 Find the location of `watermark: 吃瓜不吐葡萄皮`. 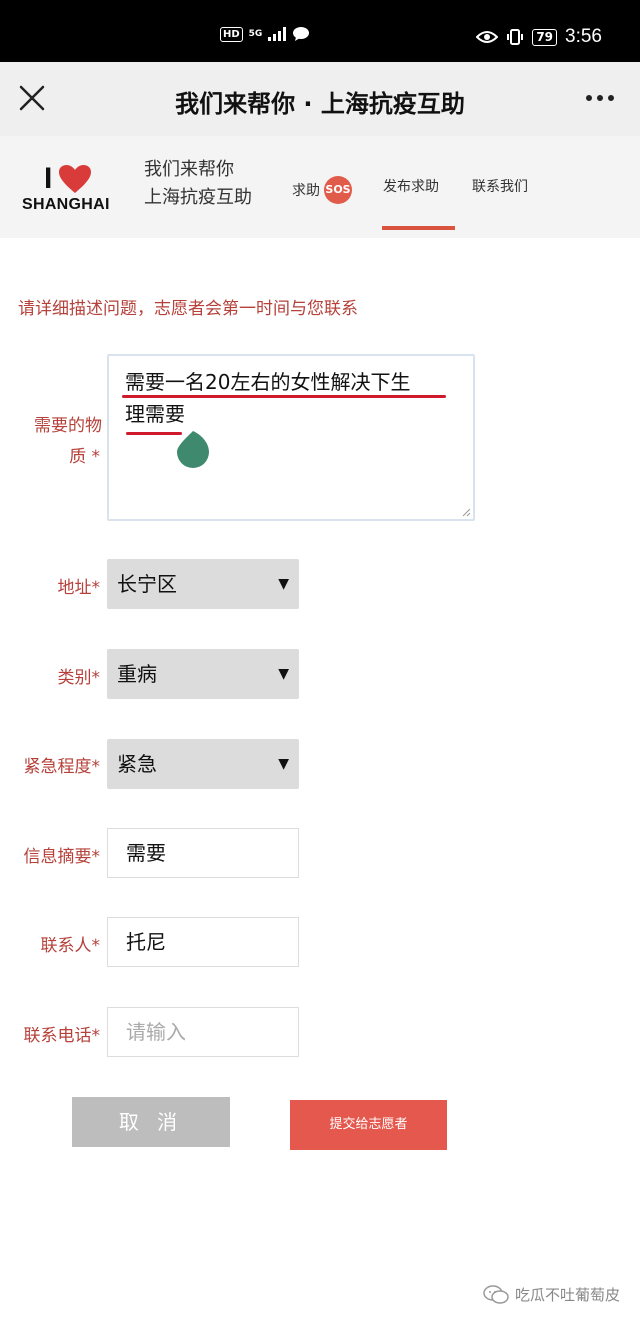

watermark: 吃瓜不吐葡萄皮 is located at coordinates (551, 1294).